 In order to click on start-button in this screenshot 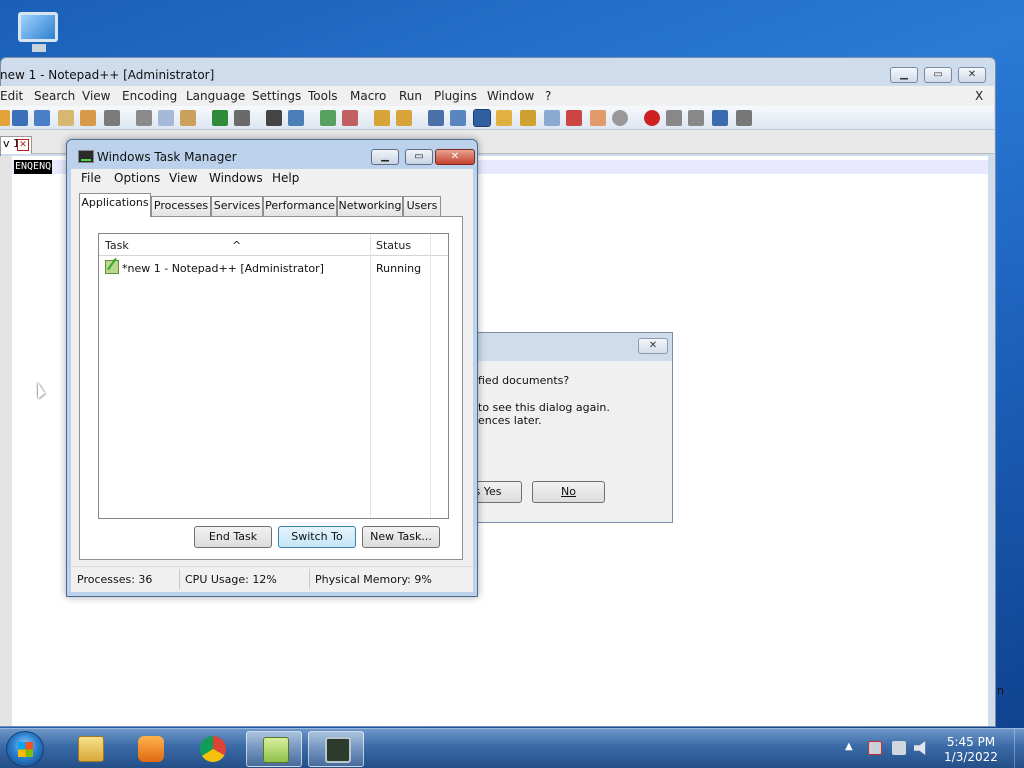, I will do `click(25, 749)`.